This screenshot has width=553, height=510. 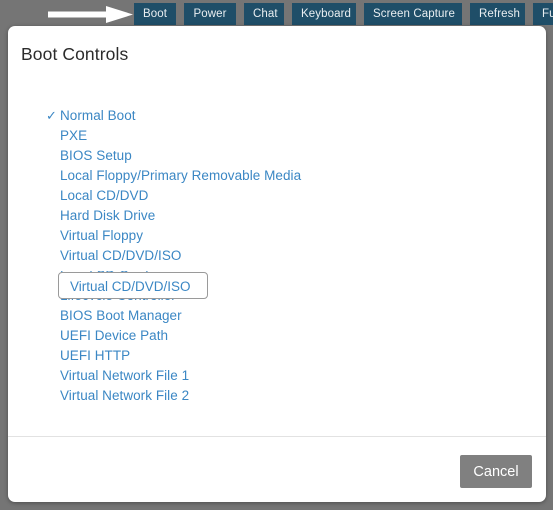 I want to click on boot-option-bios-boot-manager: BIOS Boot Manager, so click(x=277, y=316).